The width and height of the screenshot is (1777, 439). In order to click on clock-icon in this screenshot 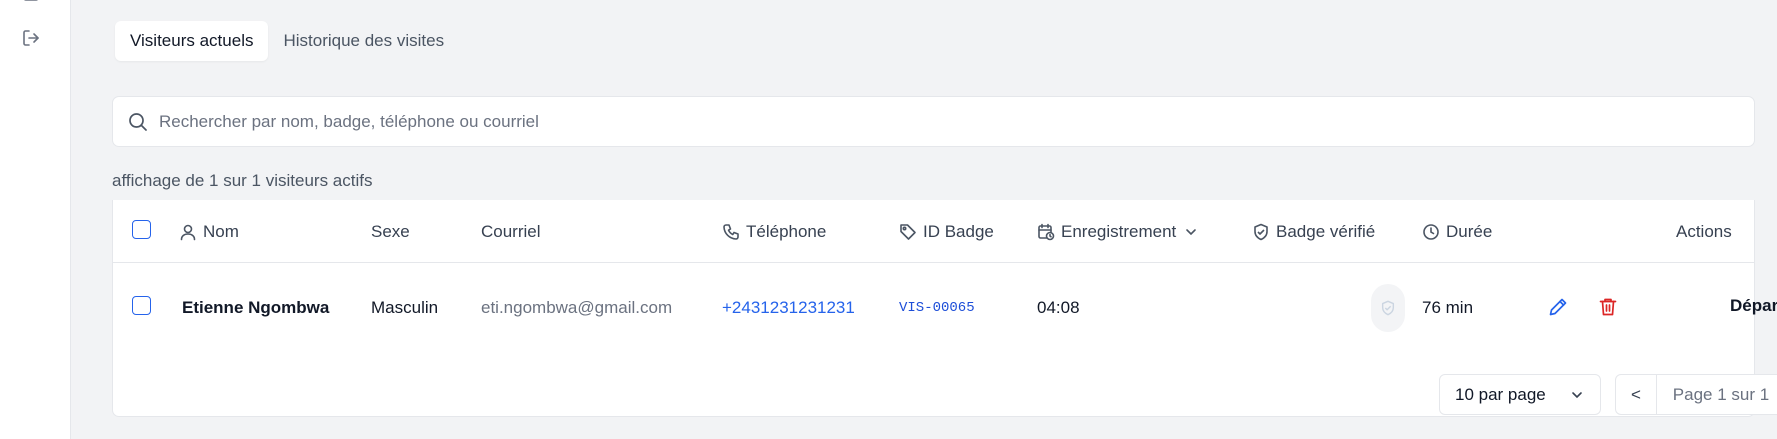, I will do `click(1431, 232)`.